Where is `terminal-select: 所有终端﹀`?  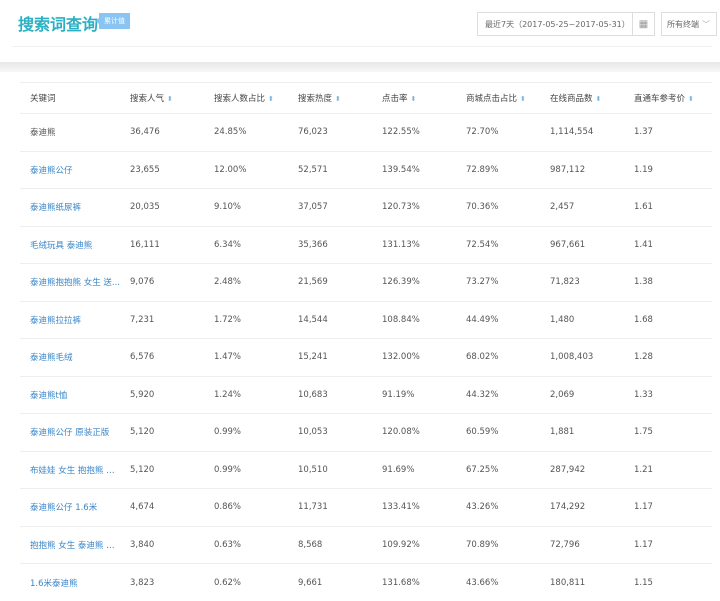 terminal-select: 所有终端﹀ is located at coordinates (689, 24).